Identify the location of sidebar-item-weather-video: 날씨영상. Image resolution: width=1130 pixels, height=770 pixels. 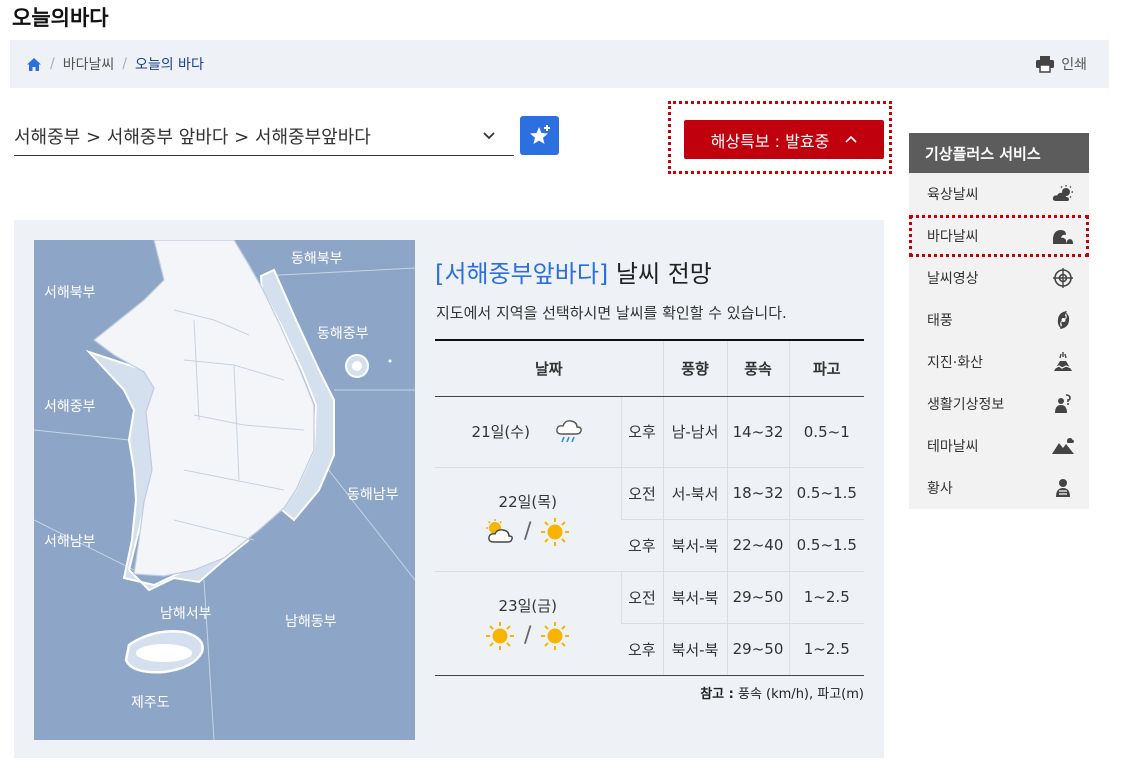
(999, 278).